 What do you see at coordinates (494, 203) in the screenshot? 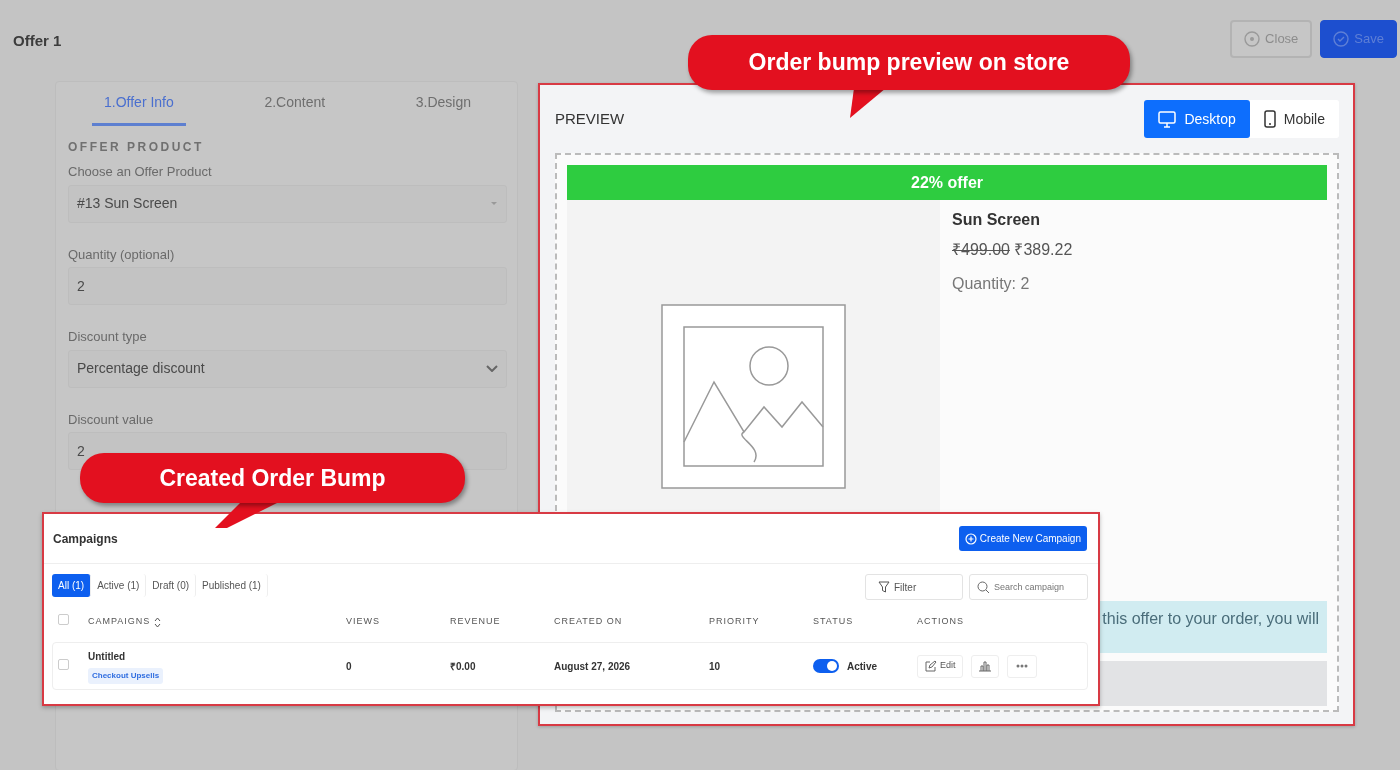
I see `caret-icon` at bounding box center [494, 203].